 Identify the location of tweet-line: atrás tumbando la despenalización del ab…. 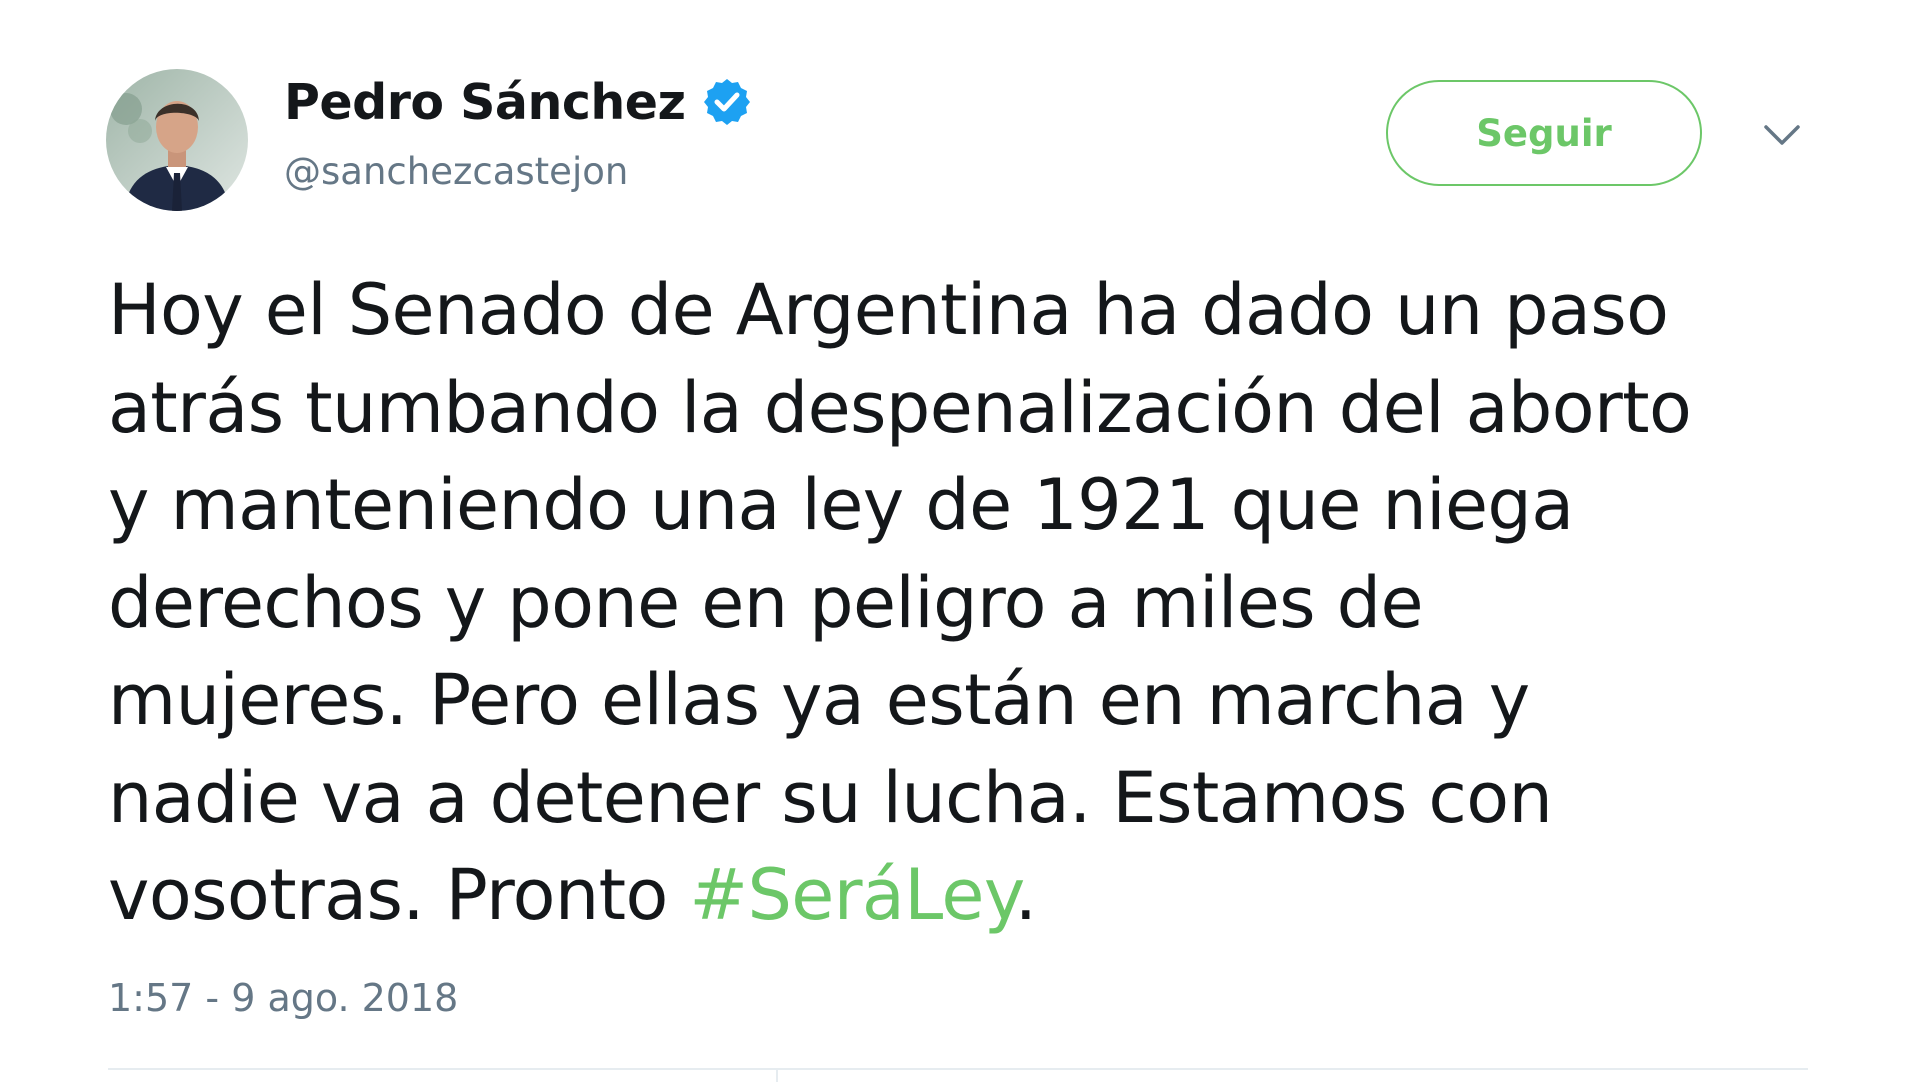
(900, 407).